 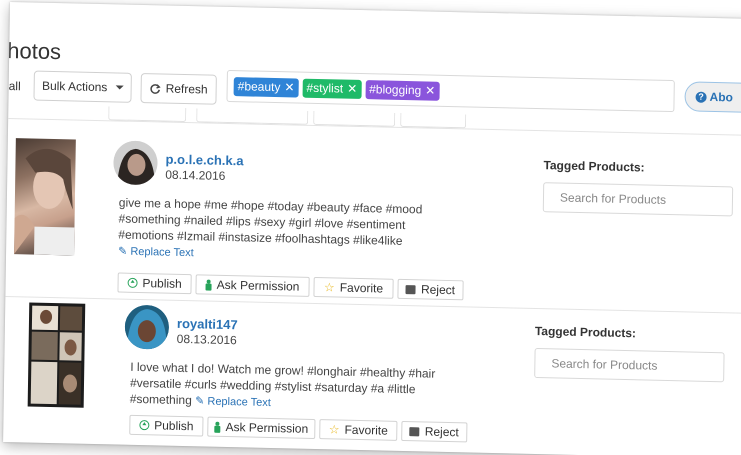 I want to click on tag-chip-label: #stylist, so click(x=325, y=88).